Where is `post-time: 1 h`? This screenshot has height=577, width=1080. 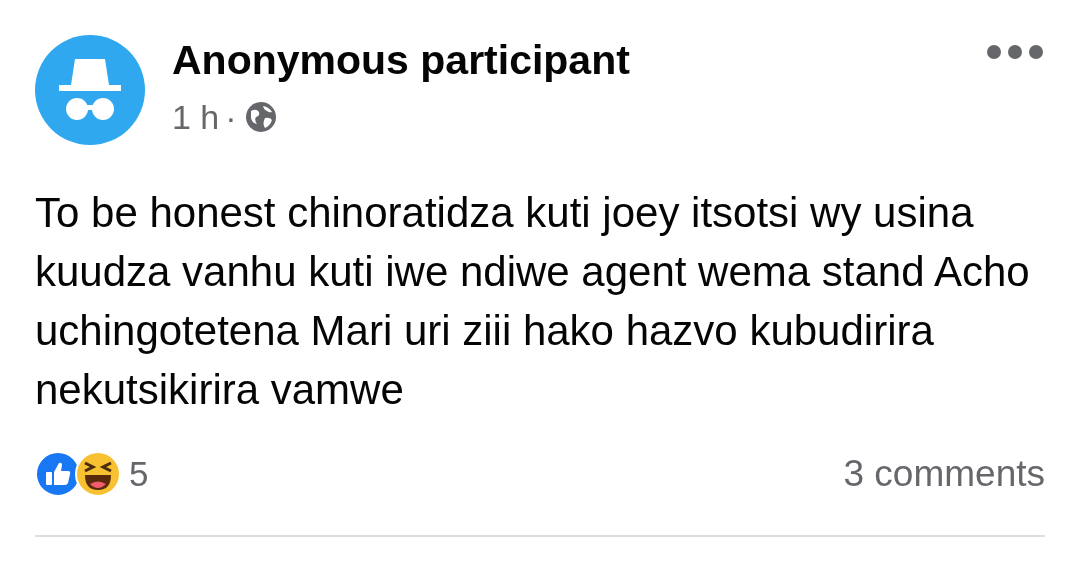
post-time: 1 h is located at coordinates (196, 117).